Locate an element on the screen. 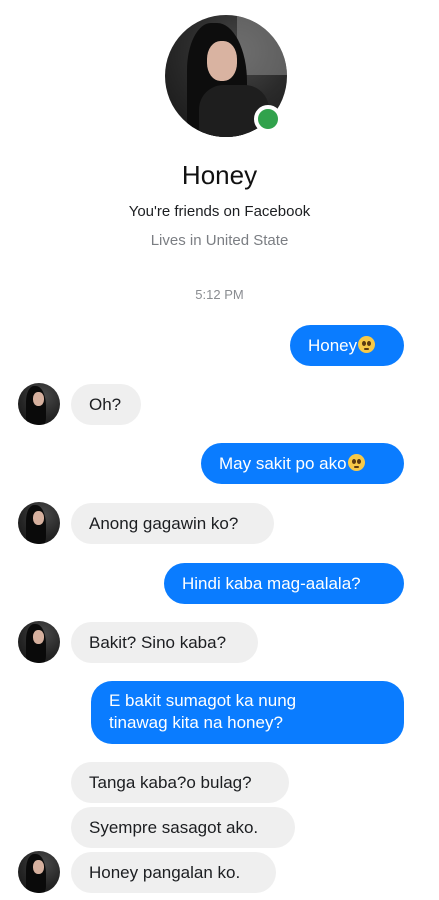 The image size is (439, 900). received-message: Bakit? Sino kaba? is located at coordinates (164, 642).